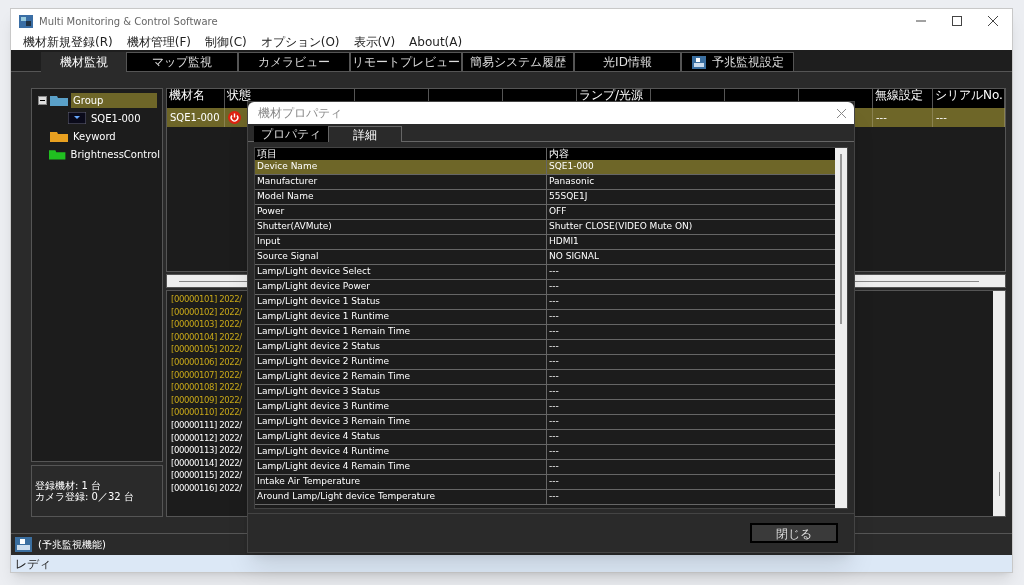 Image resolution: width=1024 pixels, height=585 pixels. What do you see at coordinates (545, 182) in the screenshot?
I see `property-row: Manufacturer Panasonic` at bounding box center [545, 182].